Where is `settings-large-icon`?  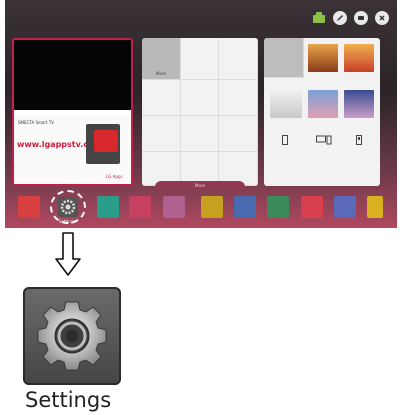 settings-large-icon is located at coordinates (72, 336).